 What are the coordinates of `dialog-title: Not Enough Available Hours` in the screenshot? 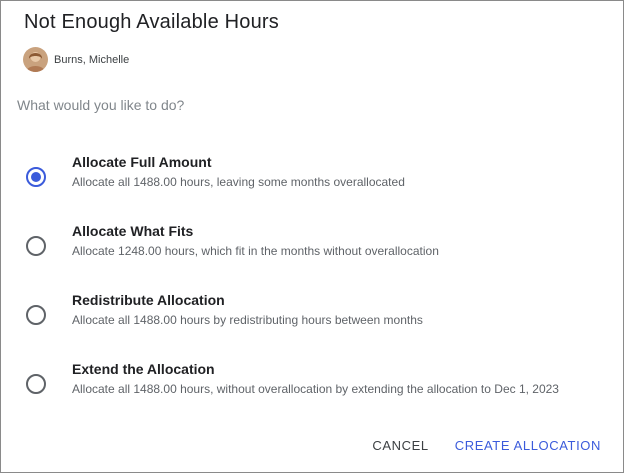 It's located at (151, 22).